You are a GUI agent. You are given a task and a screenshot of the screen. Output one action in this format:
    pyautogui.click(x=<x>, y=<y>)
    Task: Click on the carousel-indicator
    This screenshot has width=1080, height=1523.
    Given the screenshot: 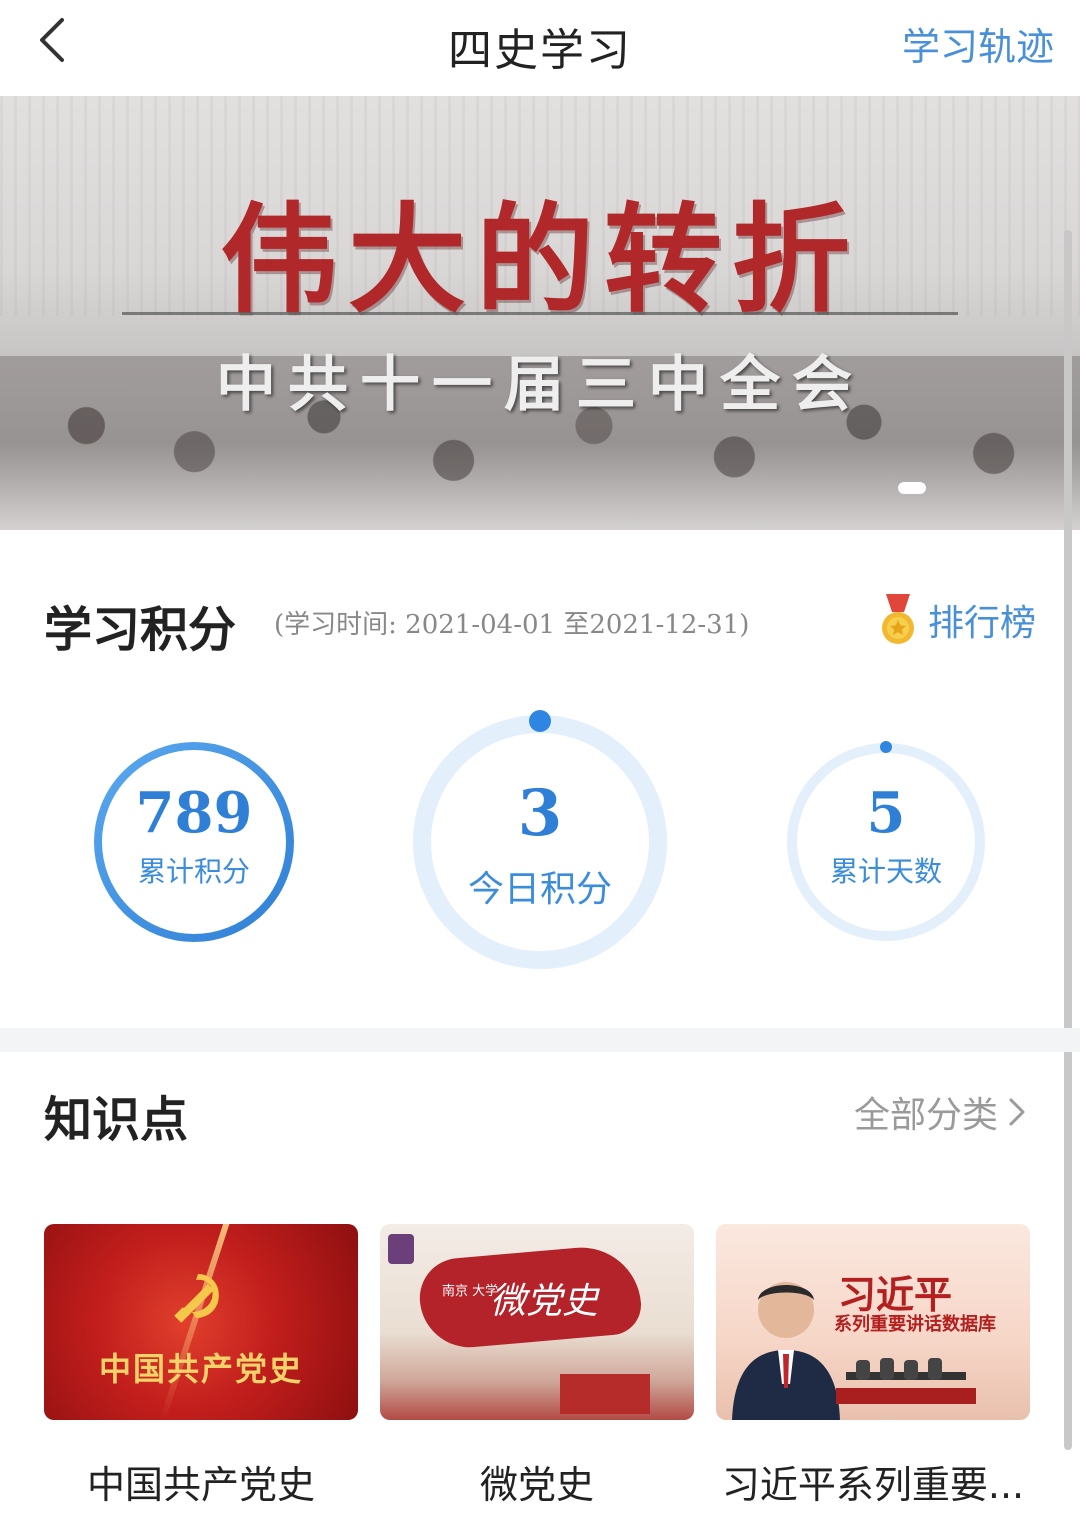 What is the action you would take?
    pyautogui.click(x=912, y=488)
    